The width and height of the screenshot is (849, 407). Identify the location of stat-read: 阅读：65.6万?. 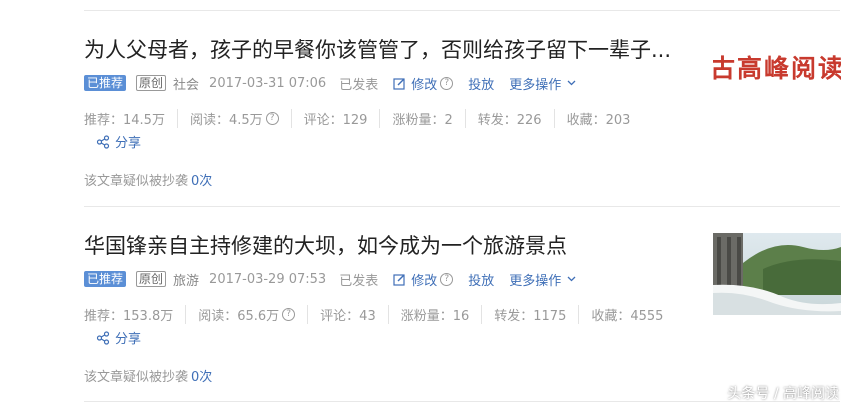
(246, 314).